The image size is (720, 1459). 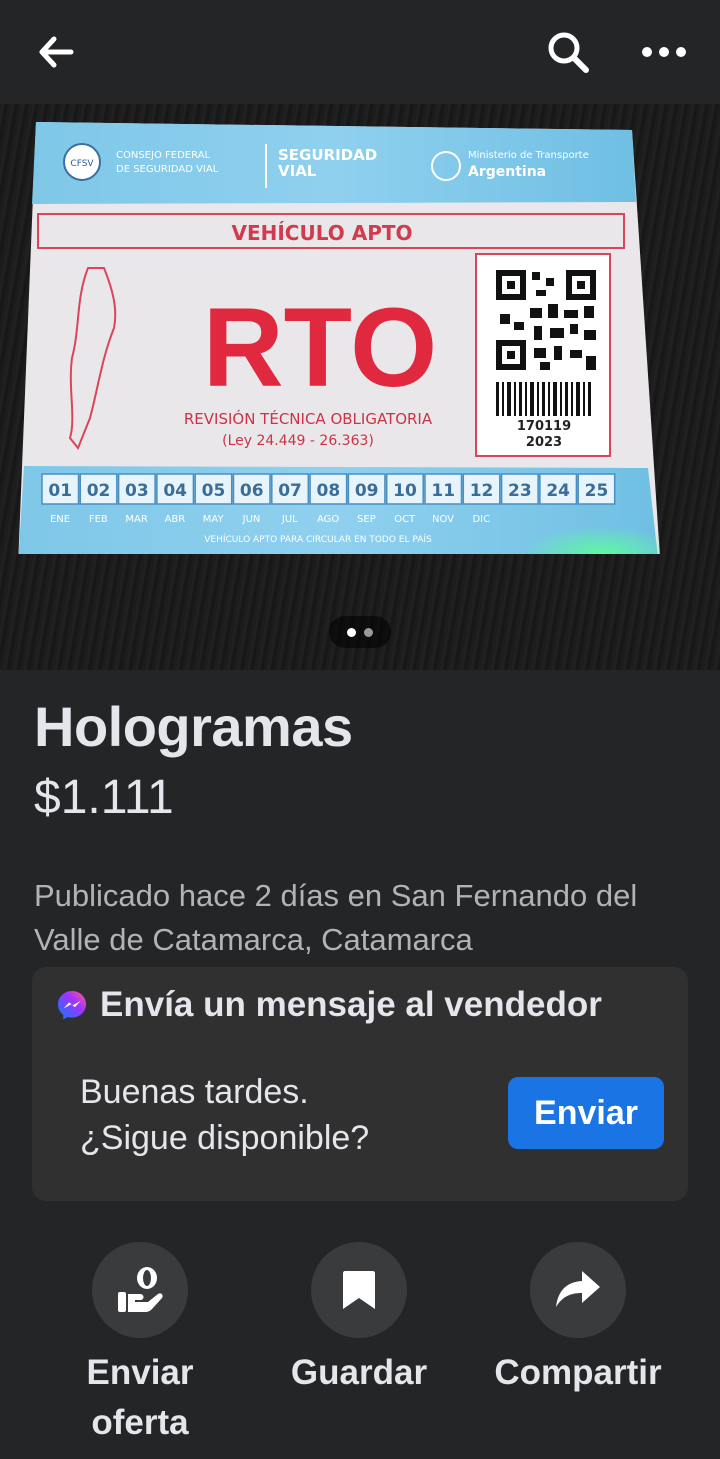 I want to click on send-offer-label-line2: oferta, so click(x=140, y=1422).